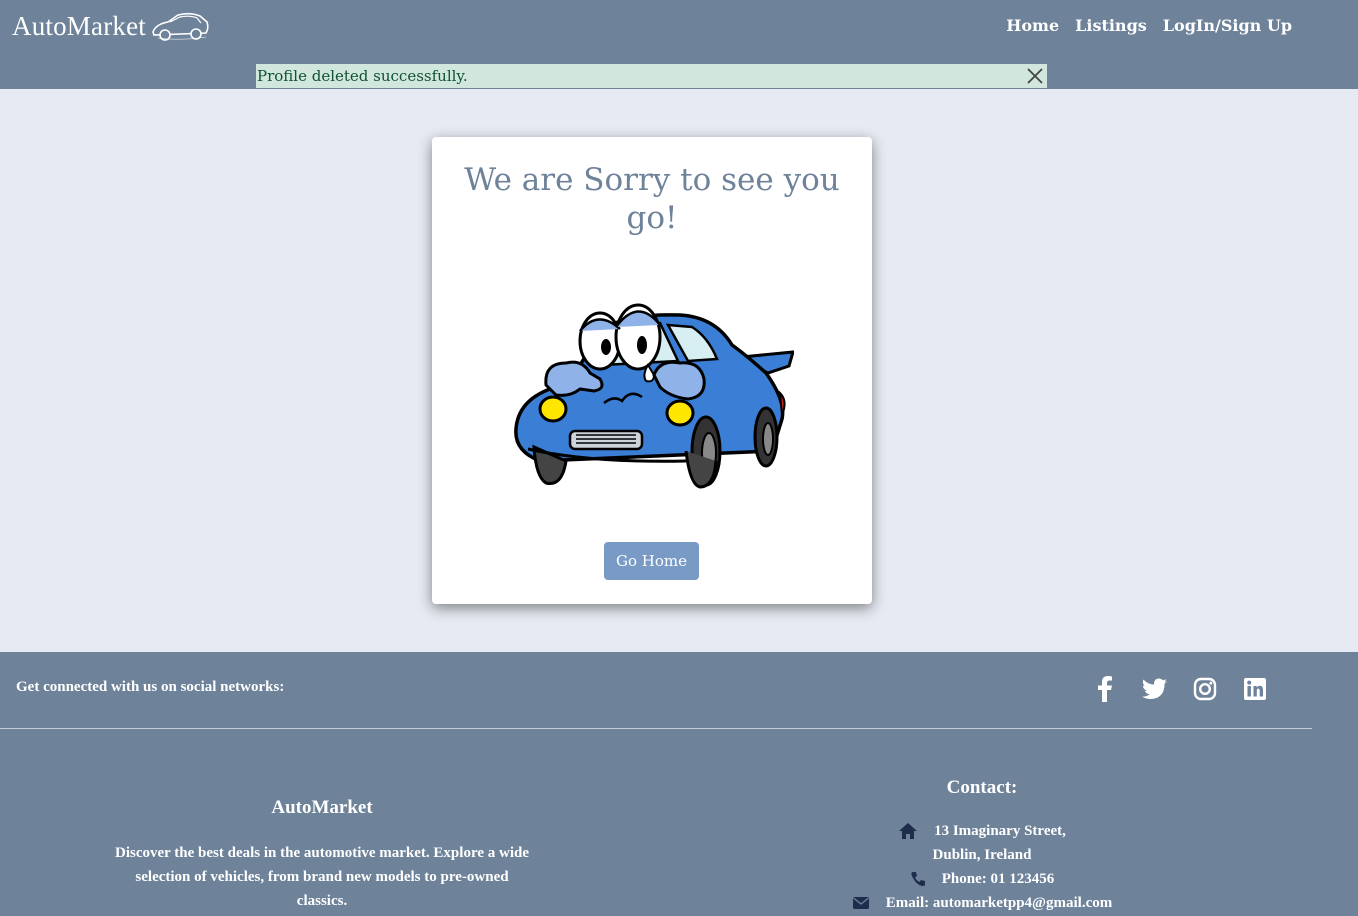  Describe the element at coordinates (654, 396) in the screenshot. I see `sad-car-image` at that location.